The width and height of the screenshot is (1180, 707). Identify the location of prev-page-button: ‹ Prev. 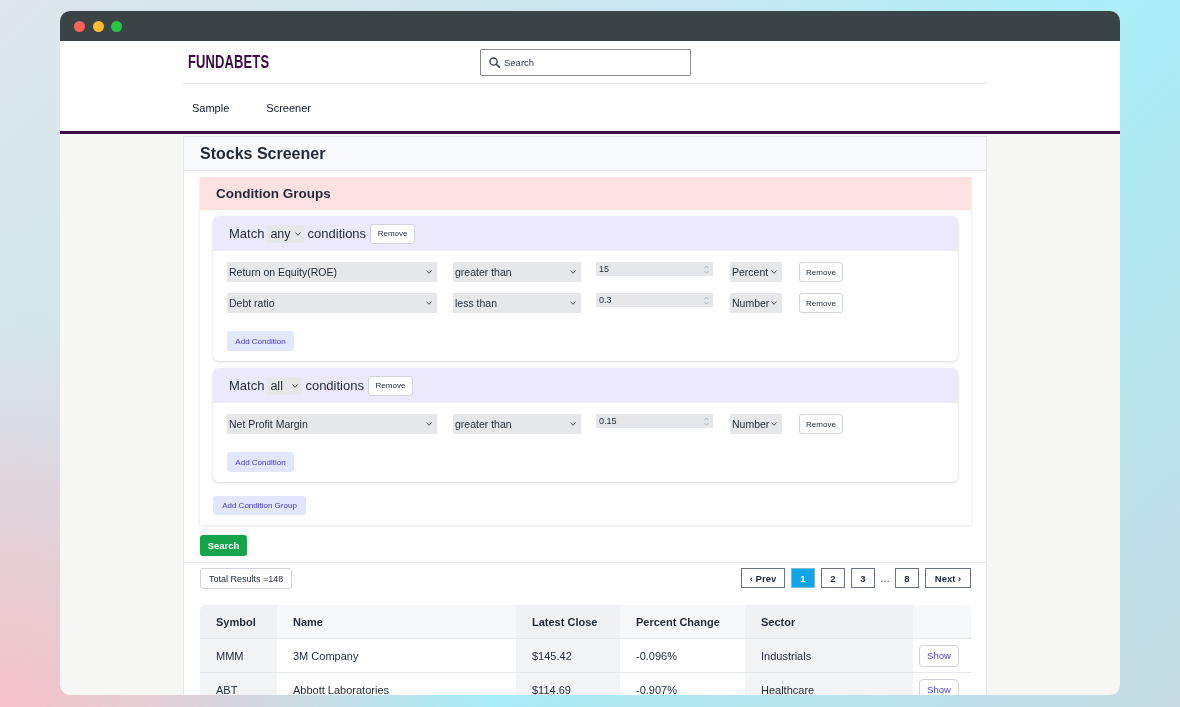
(763, 578).